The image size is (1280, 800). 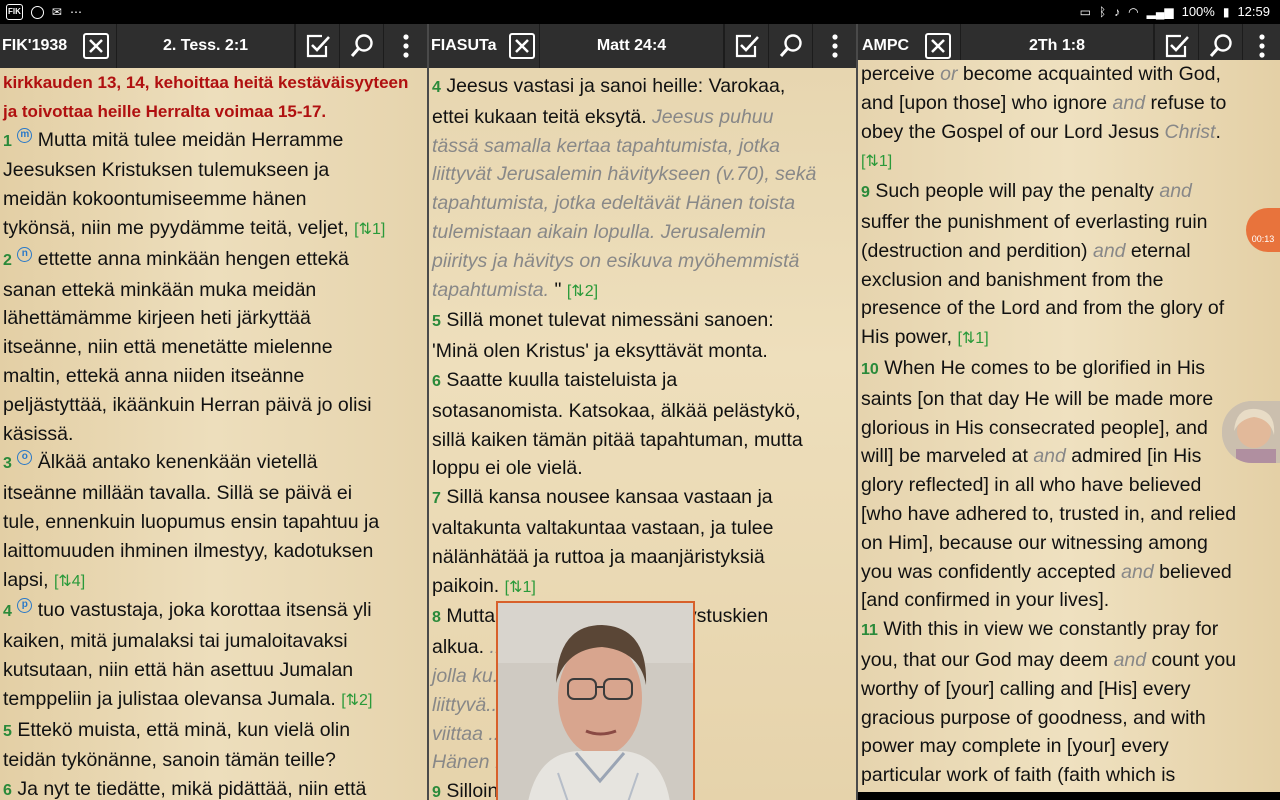 I want to click on bluetooth-icon: ᛒ, so click(x=1102, y=11).